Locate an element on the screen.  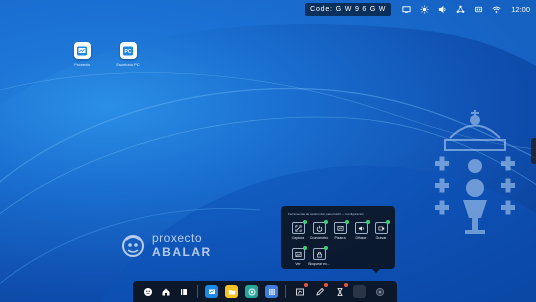
desktop-icon-escritorio-pc: PC Escritorio PC is located at coordinates (128, 54).